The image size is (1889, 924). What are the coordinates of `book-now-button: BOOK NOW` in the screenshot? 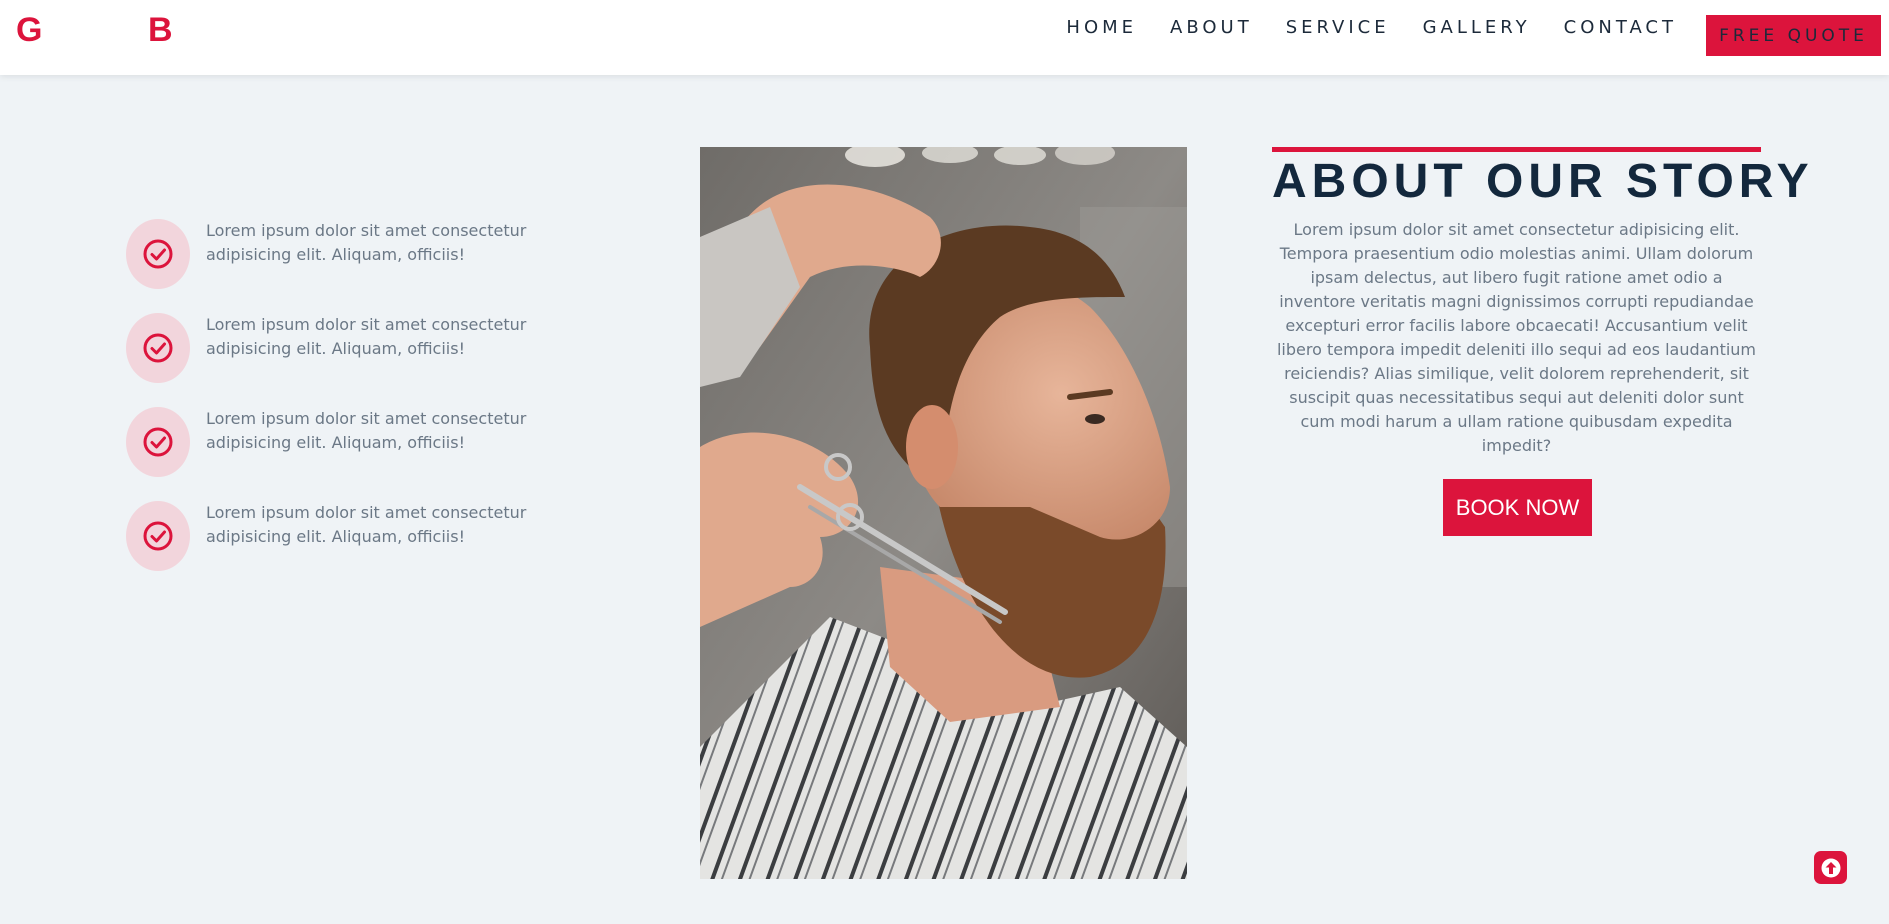 It's located at (1517, 507).